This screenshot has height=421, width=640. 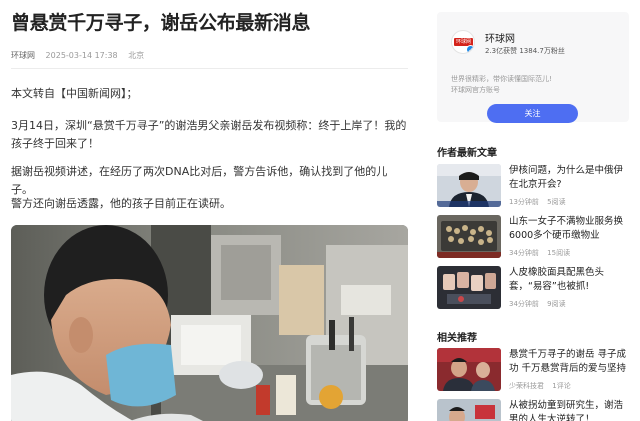 I want to click on verified-icon: ✓, so click(x=470, y=49).